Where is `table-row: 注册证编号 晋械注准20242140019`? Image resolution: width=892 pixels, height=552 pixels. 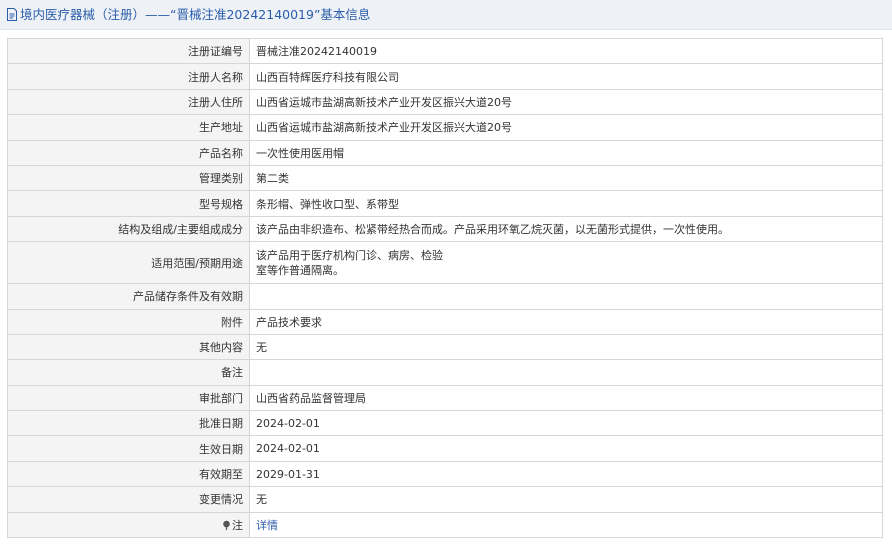 table-row: 注册证编号 晋械注准20242140019 is located at coordinates (445, 51).